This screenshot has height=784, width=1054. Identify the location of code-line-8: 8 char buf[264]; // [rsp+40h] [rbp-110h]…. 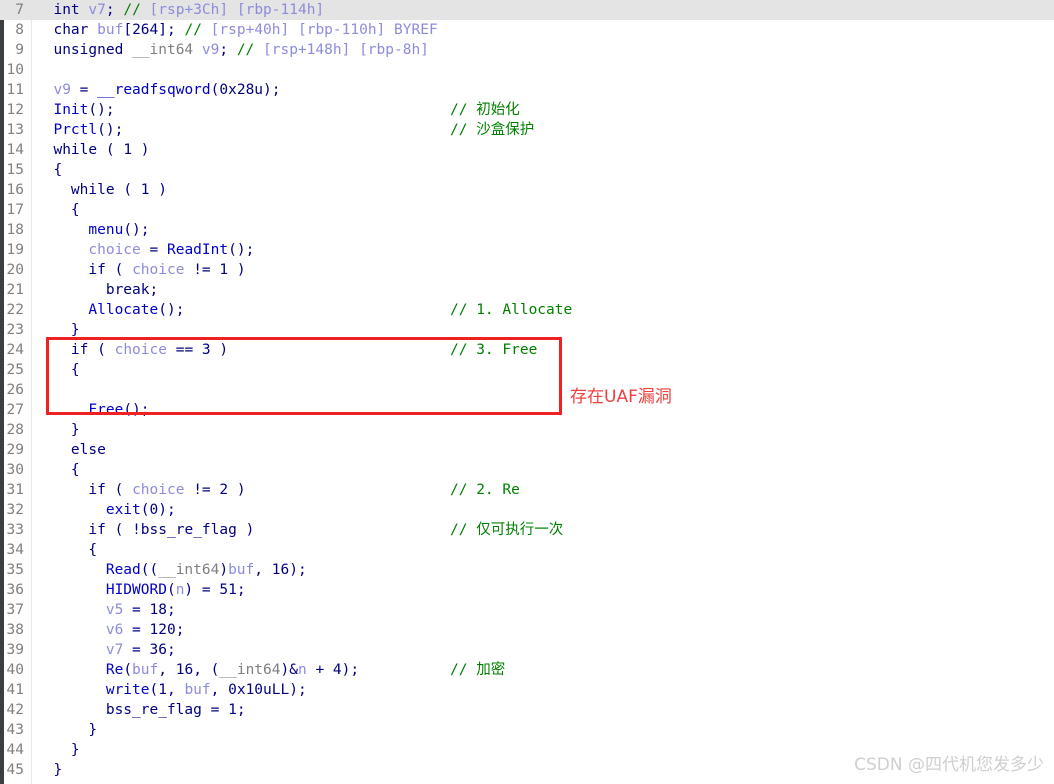
(527, 30).